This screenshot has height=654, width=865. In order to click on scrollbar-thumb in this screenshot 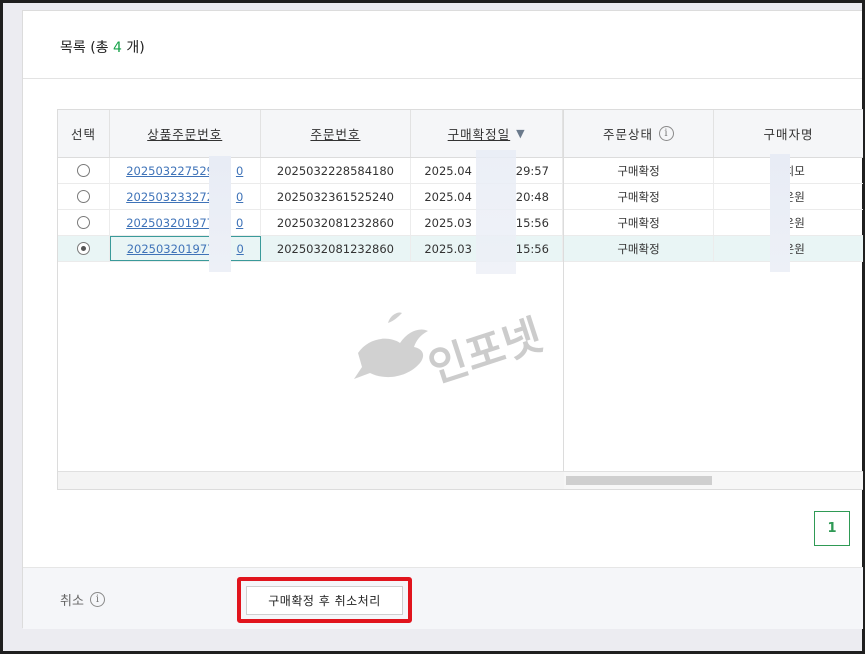, I will do `click(639, 480)`.